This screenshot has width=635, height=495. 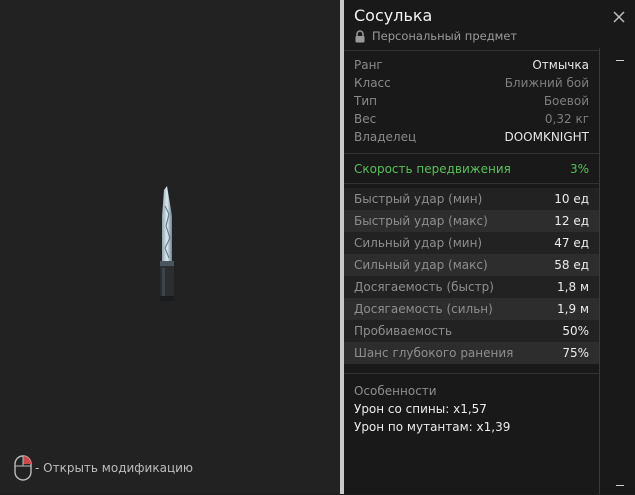 I want to click on stat-row: Шанс глубокого ранения 75%, so click(x=471, y=353).